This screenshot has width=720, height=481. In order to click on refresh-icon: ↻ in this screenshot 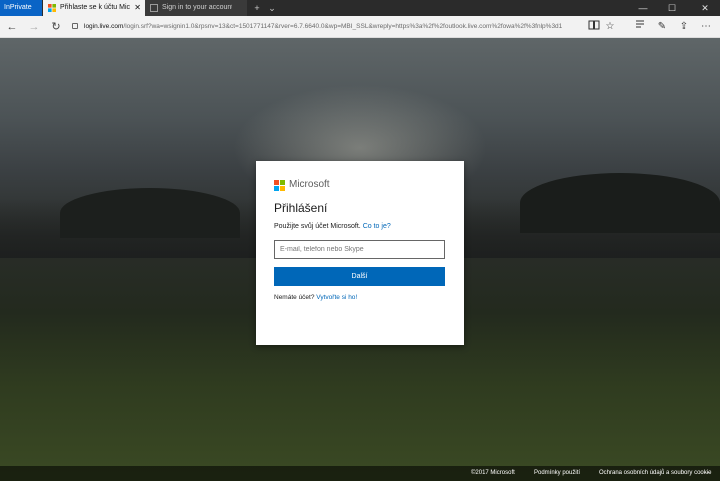, I will do `click(56, 27)`.